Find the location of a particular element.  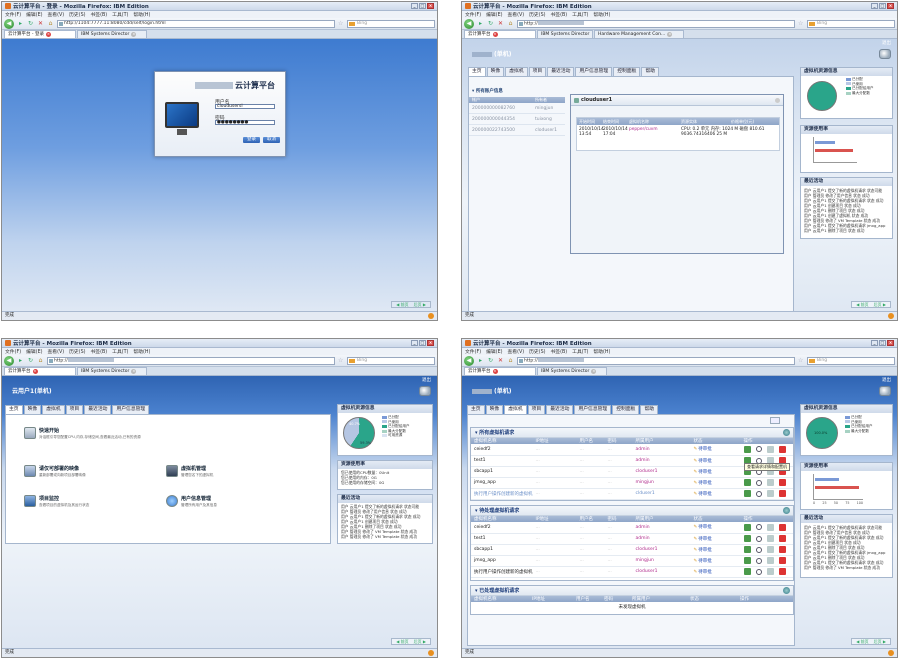

vm-management-item: 虚拟机管理 管理您名下的虚拟机 is located at coordinates (231, 471).